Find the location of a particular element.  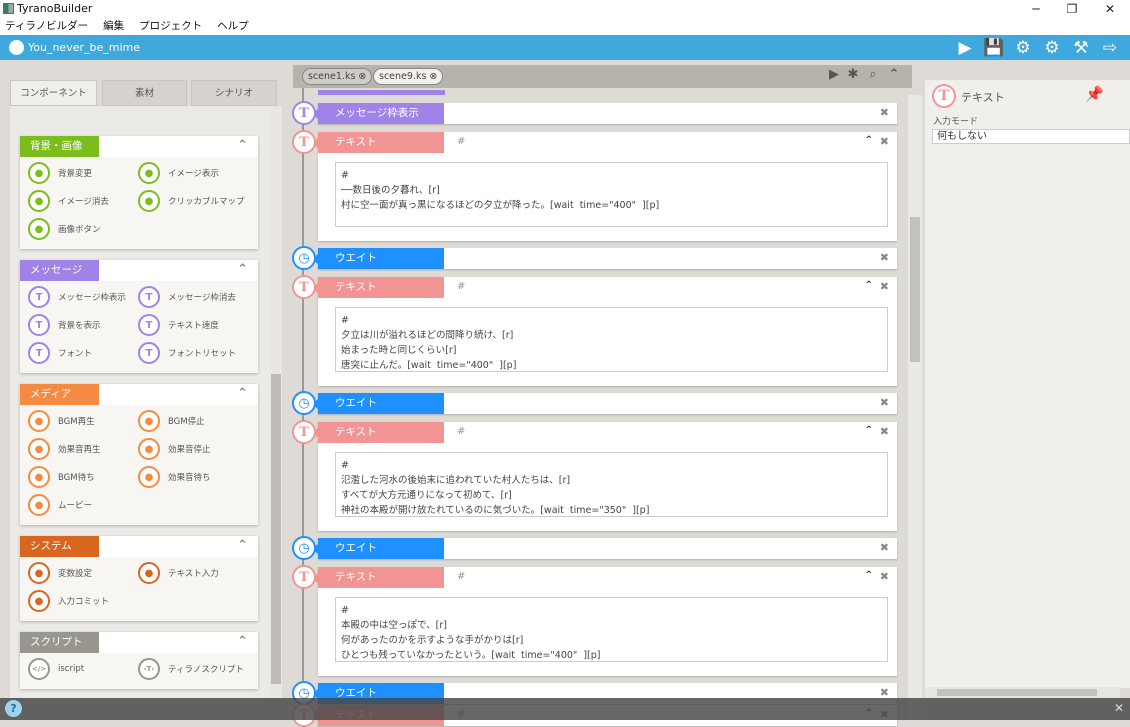

export-icon: ⇨ is located at coordinates (1110, 48).